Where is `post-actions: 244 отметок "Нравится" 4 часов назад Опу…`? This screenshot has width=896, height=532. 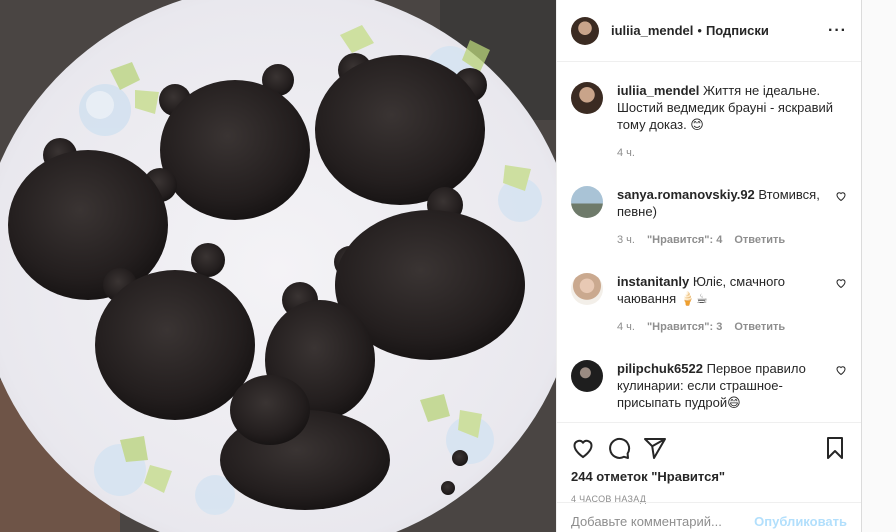 post-actions: 244 отметок "Нравится" 4 часов назад Опу… is located at coordinates (709, 477).